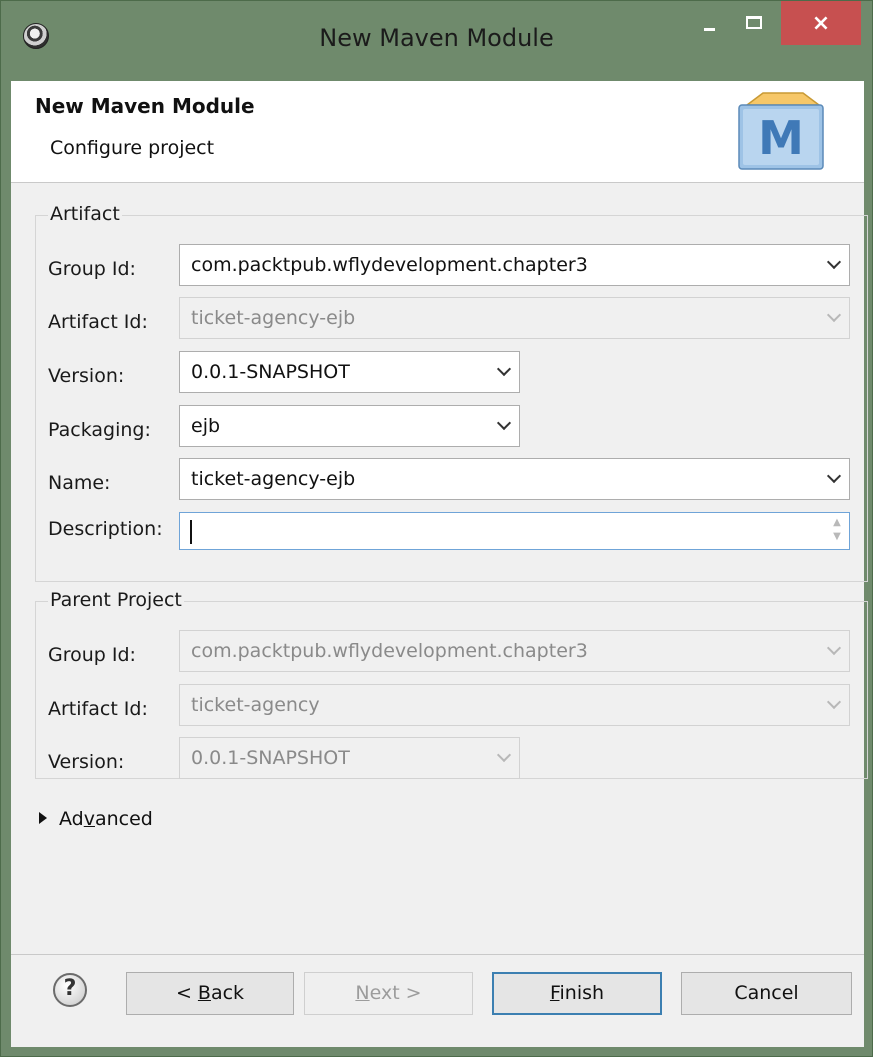  I want to click on wizard-banner: New Maven Module Configure project M, so click(437, 132).